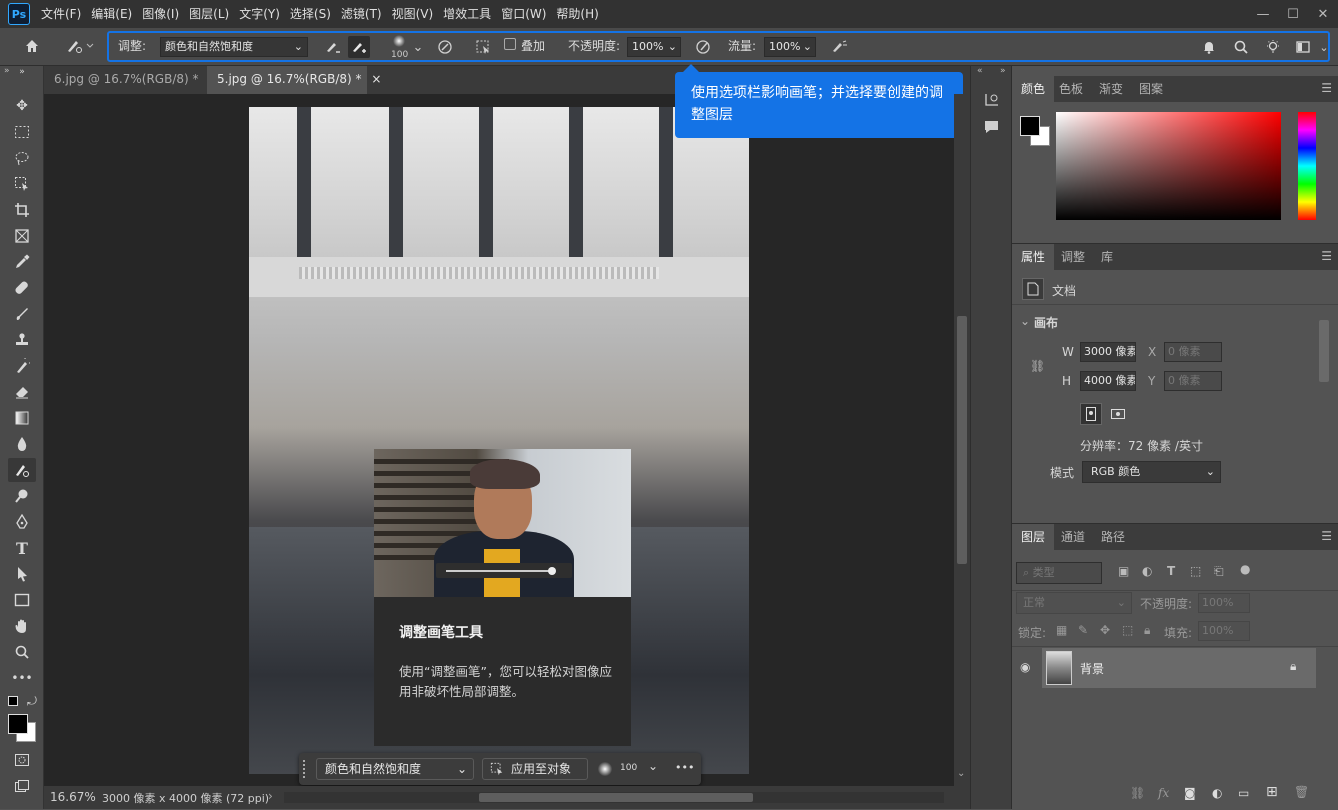  Describe the element at coordinates (703, 47) in the screenshot. I see `pressure-opacity-icon` at that location.